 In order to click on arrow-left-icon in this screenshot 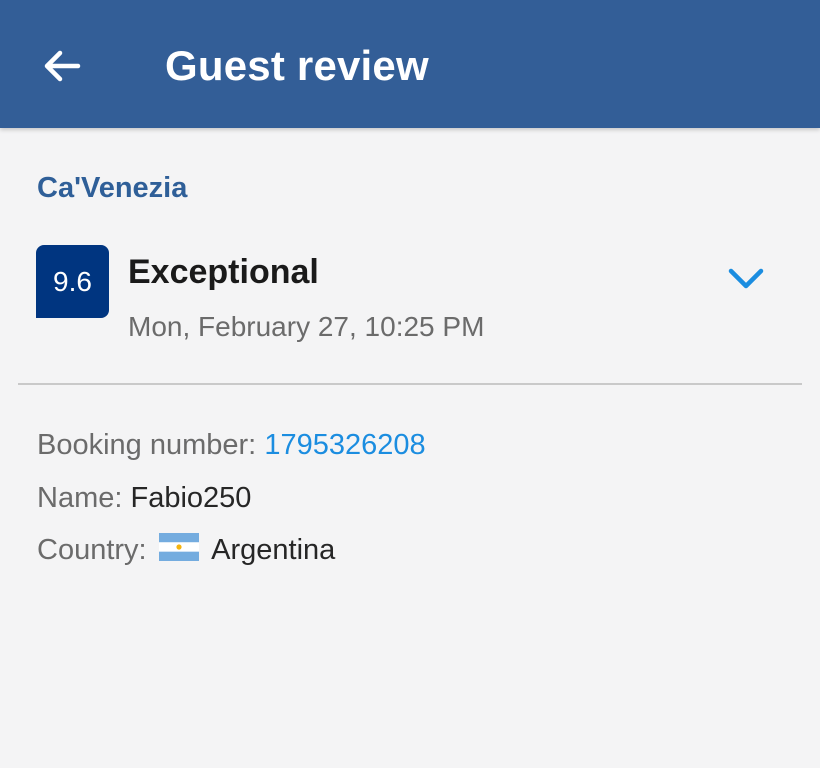, I will do `click(62, 66)`.